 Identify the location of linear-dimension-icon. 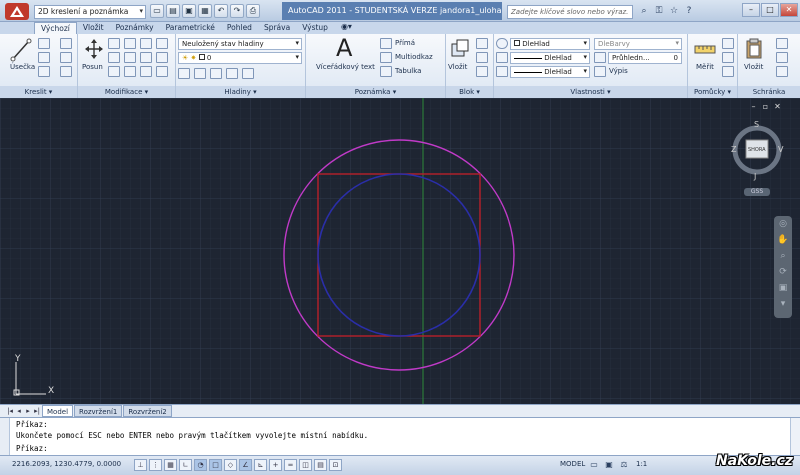
(386, 43).